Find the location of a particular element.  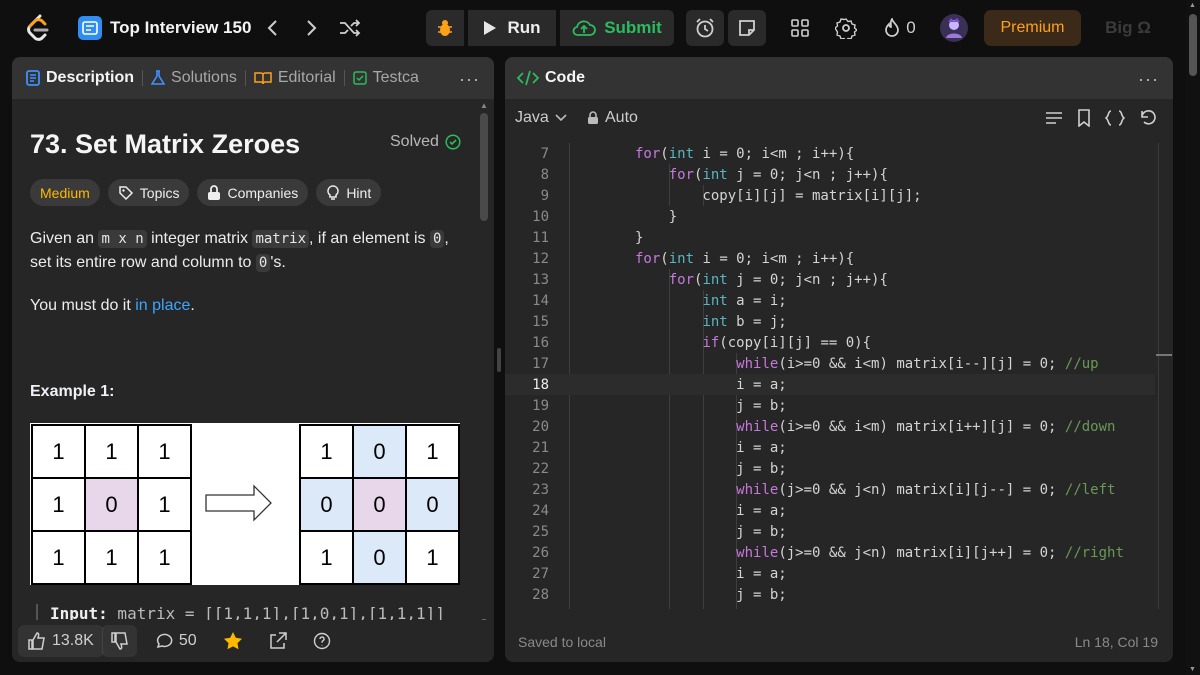

code-line: 13 for(int j = 0; j<n ; j++){ is located at coordinates (710, 279).